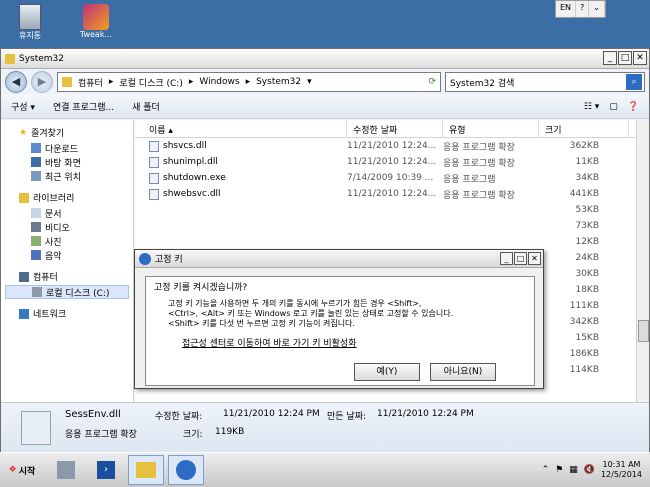  I want to click on explorer-taskbar-button, so click(146, 470).